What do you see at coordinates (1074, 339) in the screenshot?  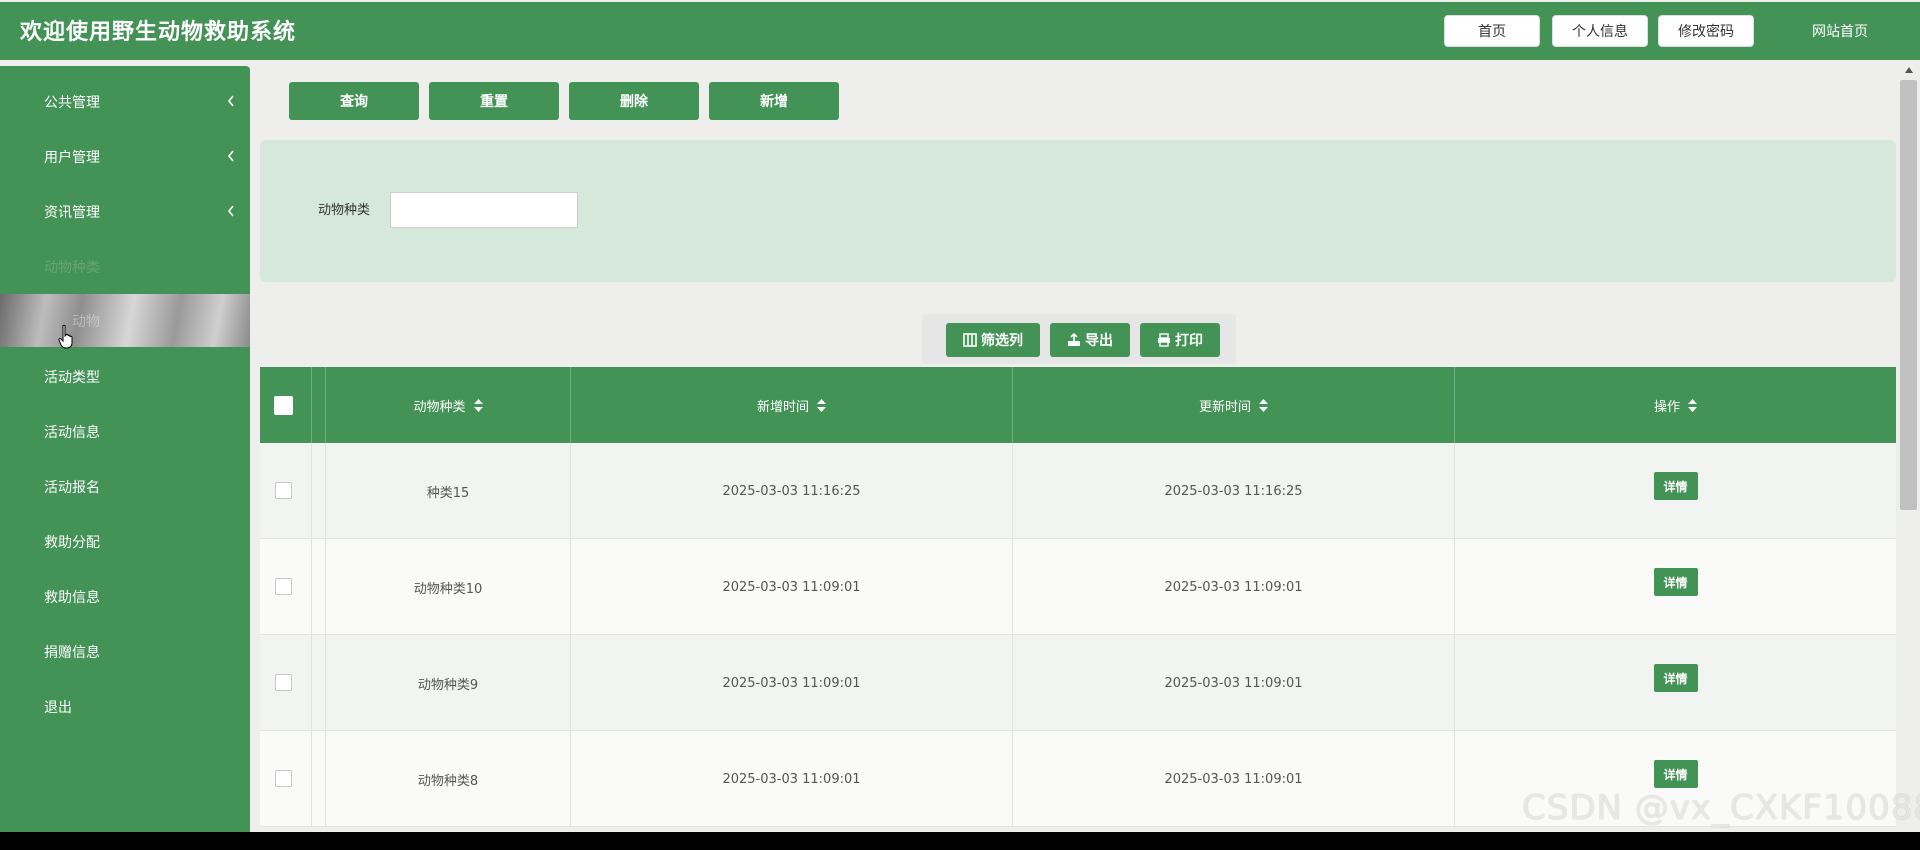 I see `export-icon` at bounding box center [1074, 339].